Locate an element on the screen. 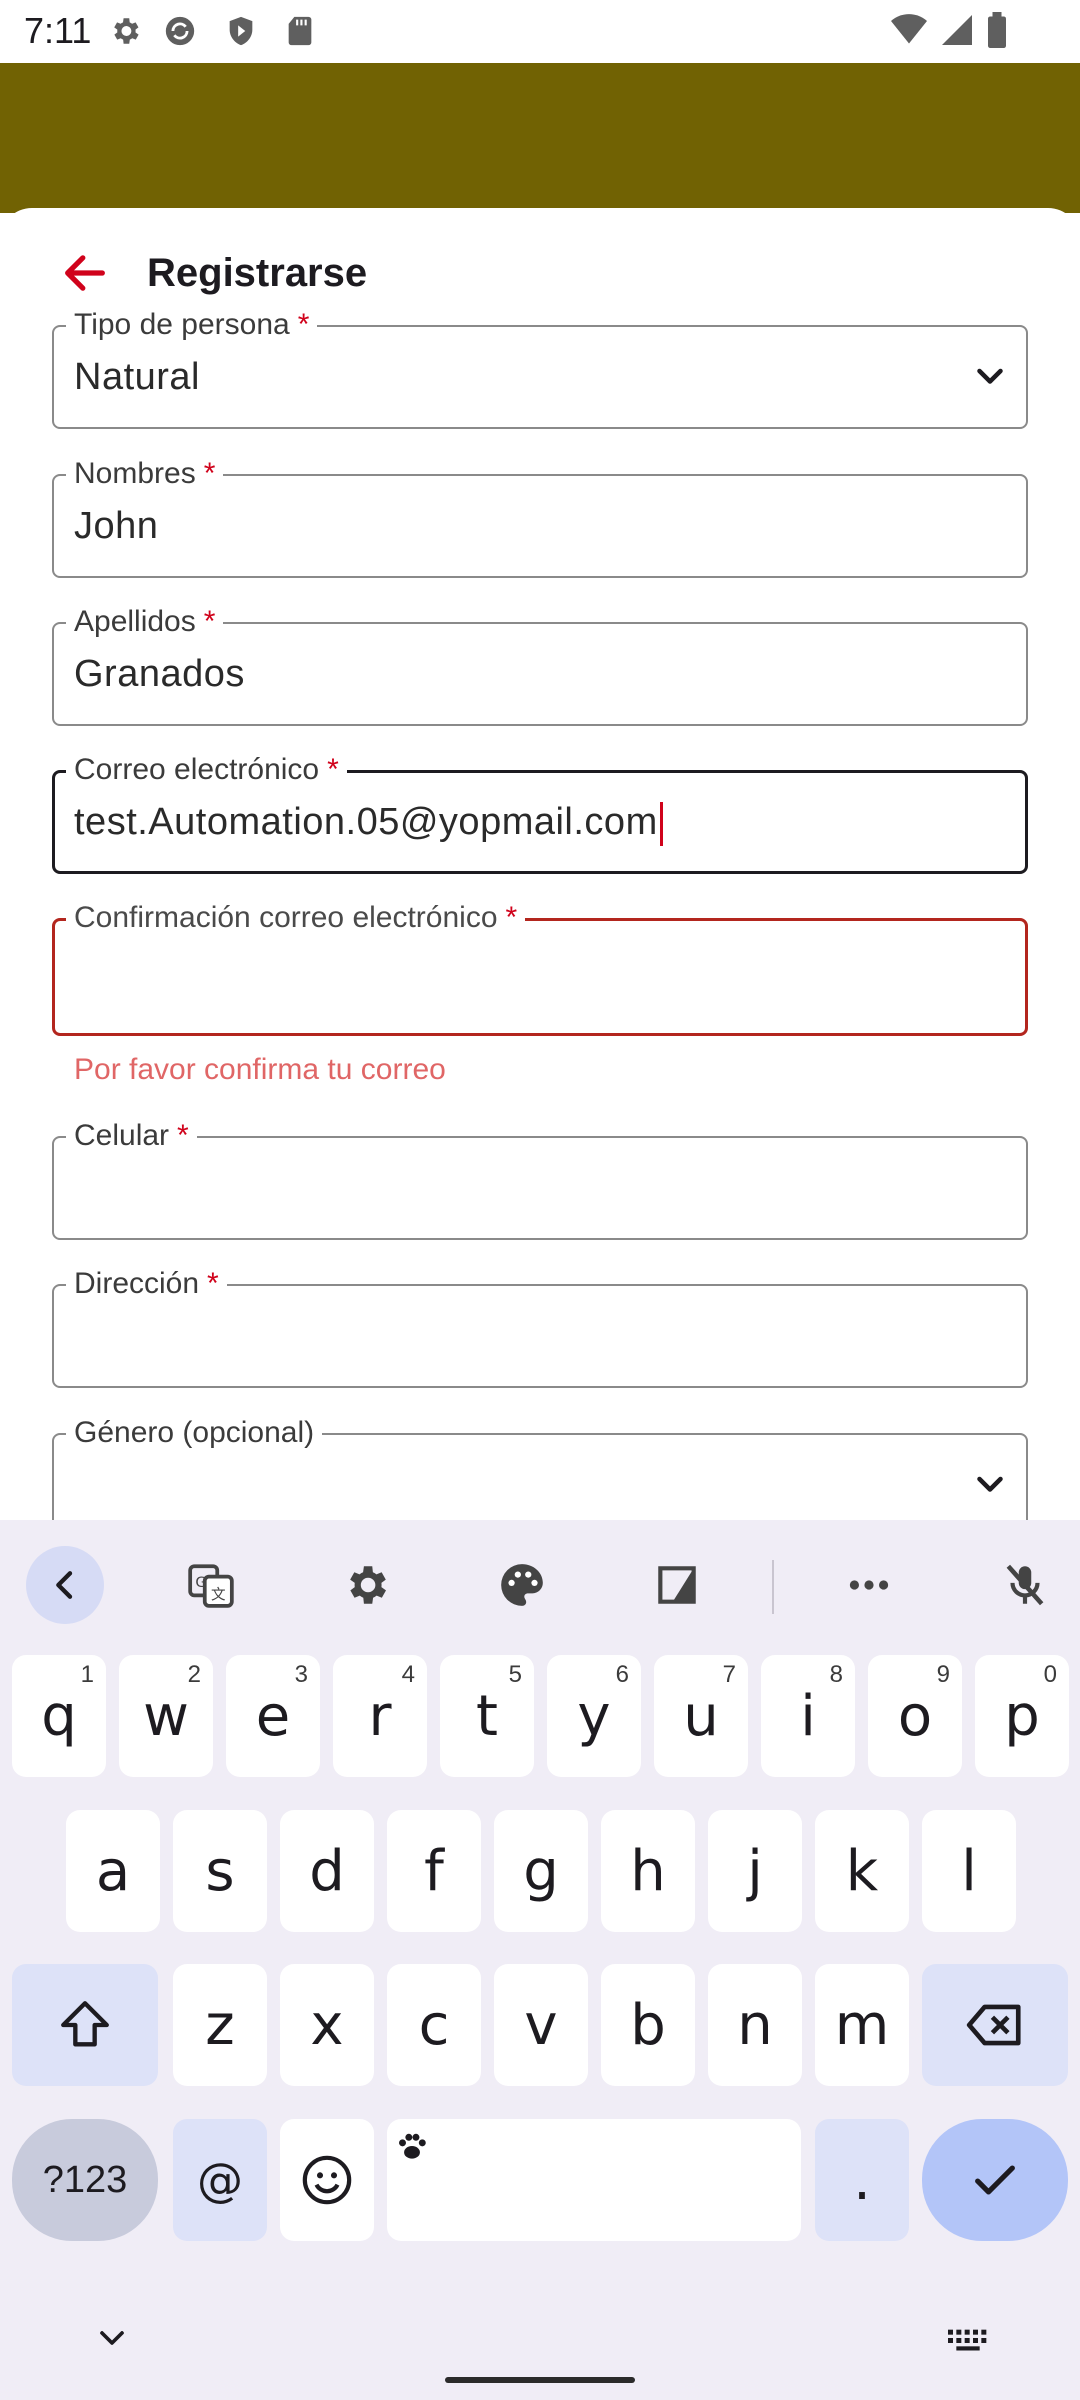  settings-icon is located at coordinates (368, 1585).